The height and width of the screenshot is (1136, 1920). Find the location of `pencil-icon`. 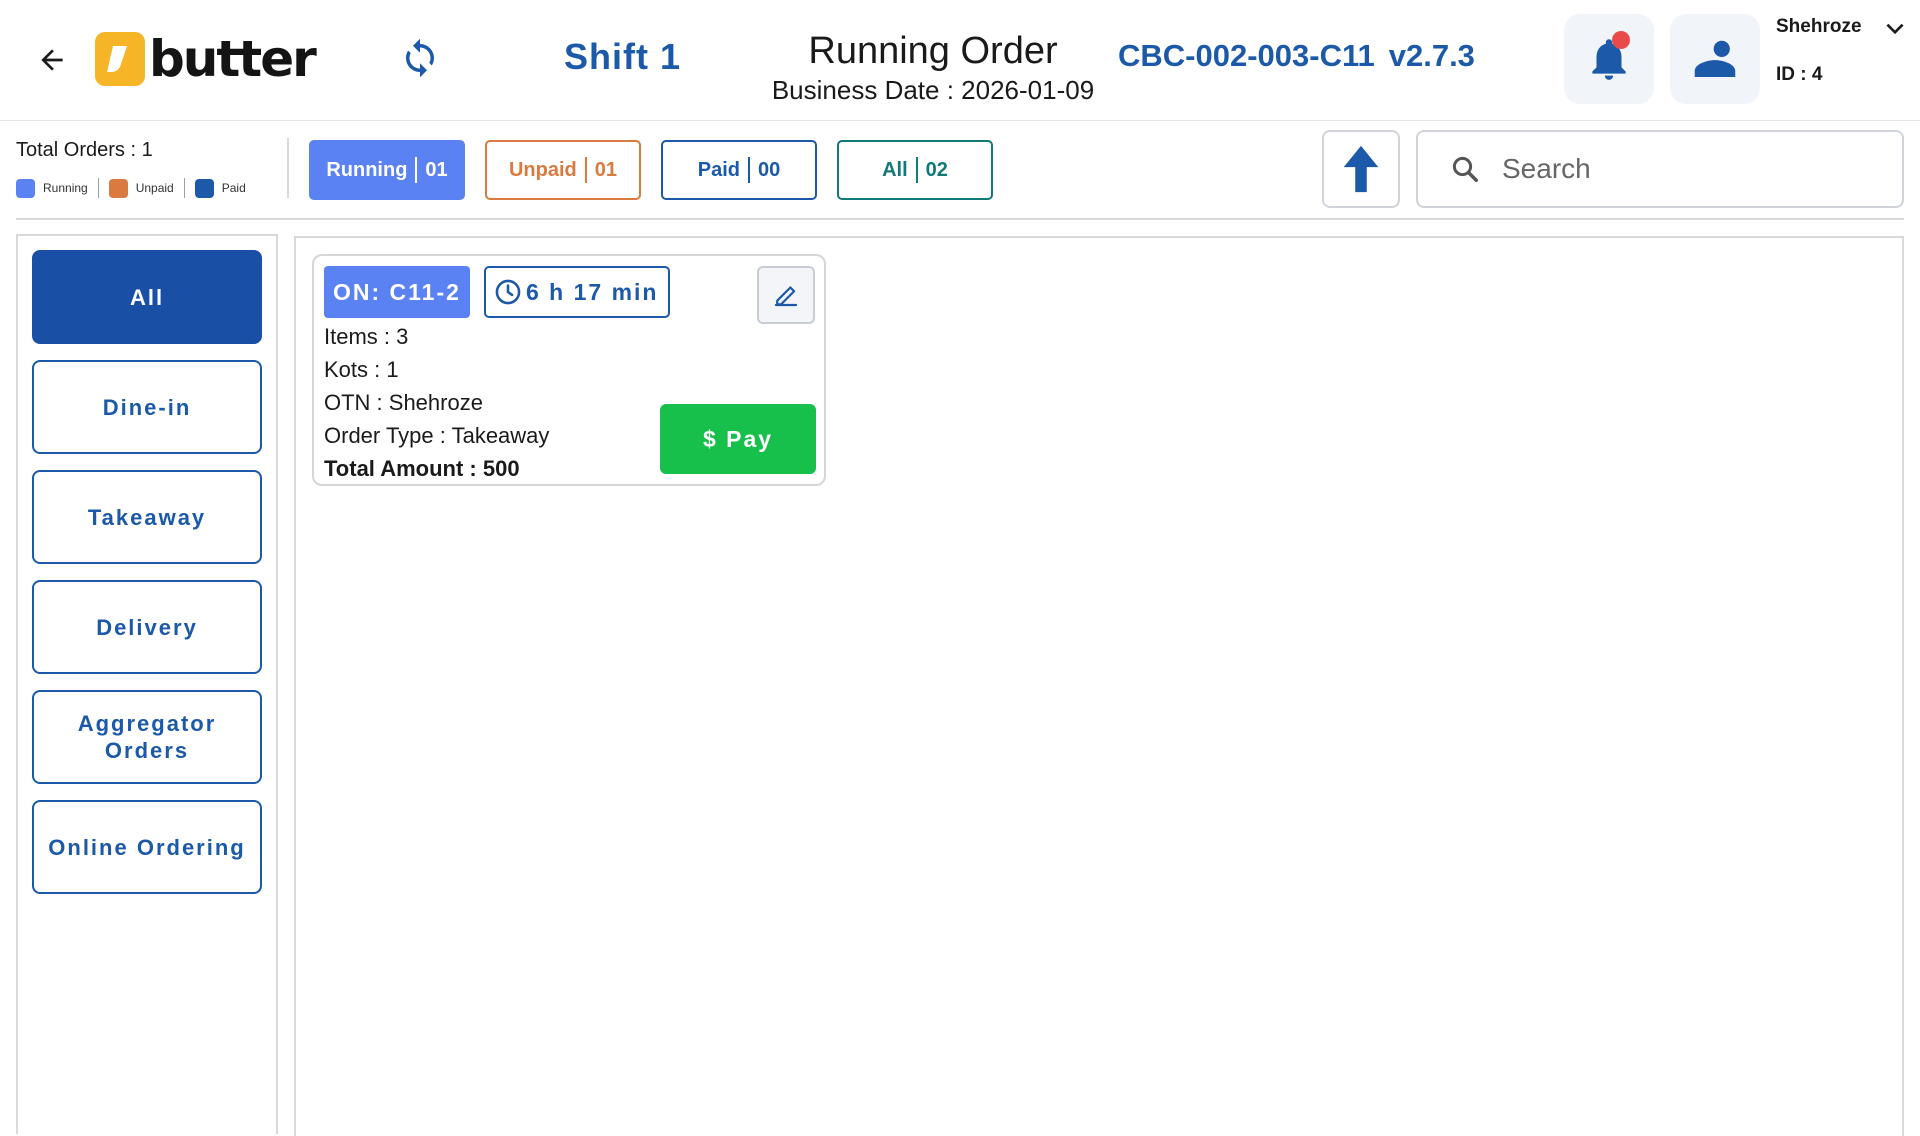

pencil-icon is located at coordinates (786, 296).